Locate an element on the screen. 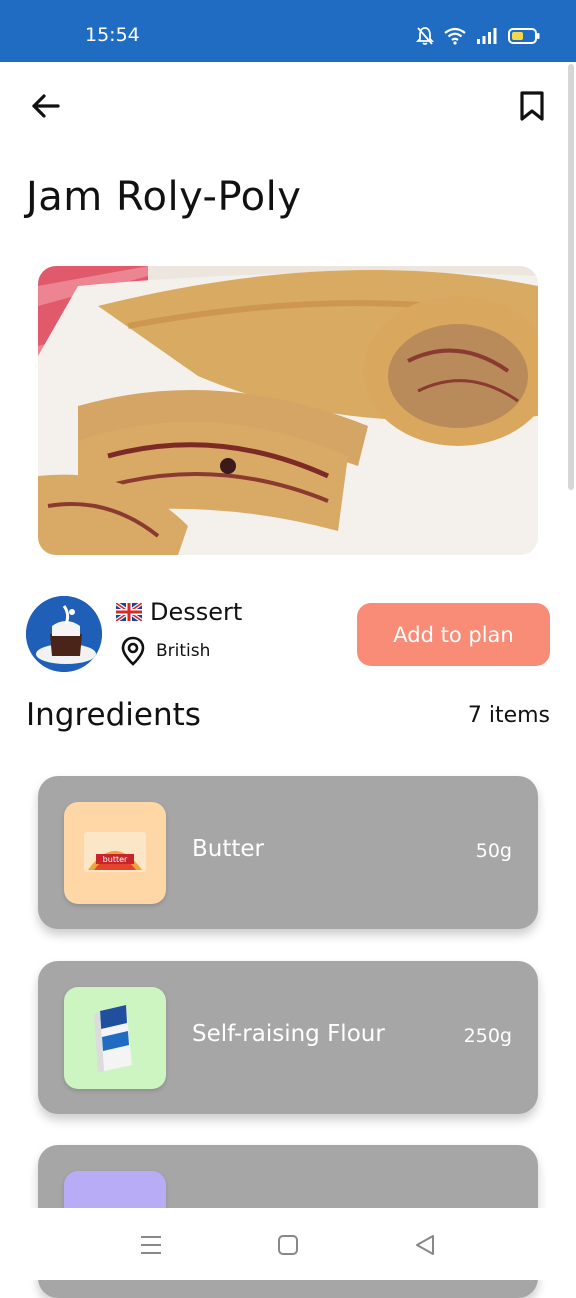  recent-apps-button is located at coordinates (151, 1245).